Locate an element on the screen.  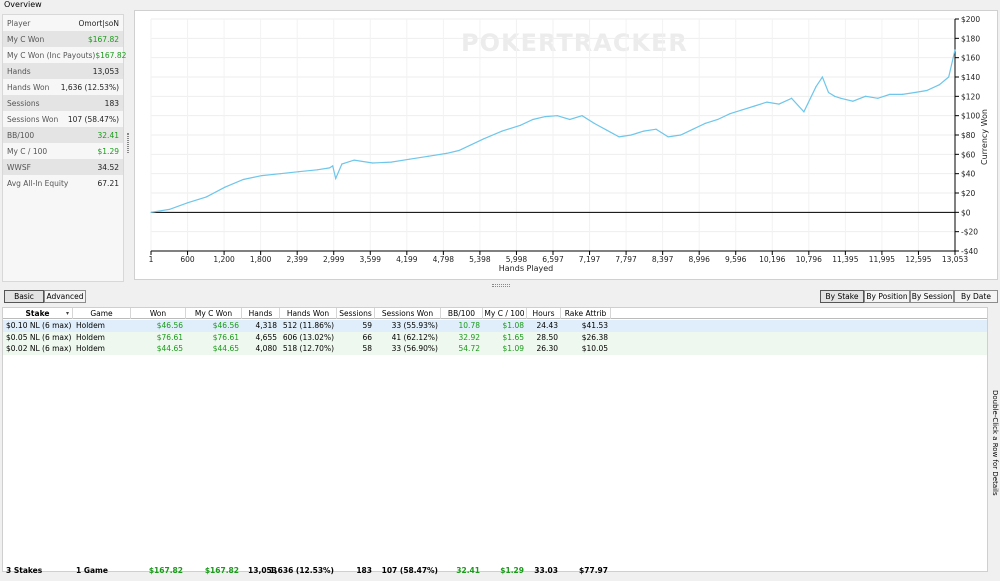
stat-value: 32.41 is located at coordinates (108, 135).